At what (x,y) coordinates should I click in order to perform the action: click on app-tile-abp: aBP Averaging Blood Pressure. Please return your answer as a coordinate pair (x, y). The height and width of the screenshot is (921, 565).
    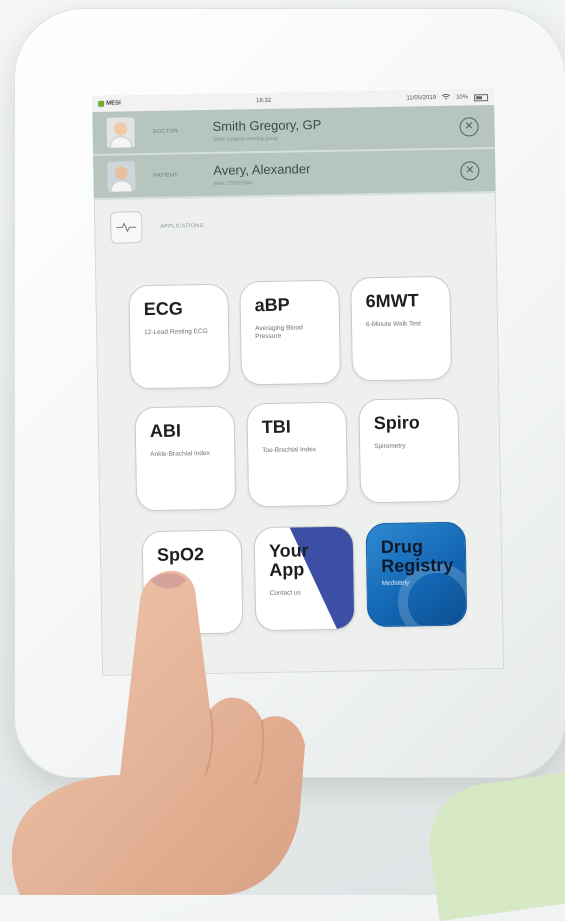
    Looking at the image, I should click on (290, 332).